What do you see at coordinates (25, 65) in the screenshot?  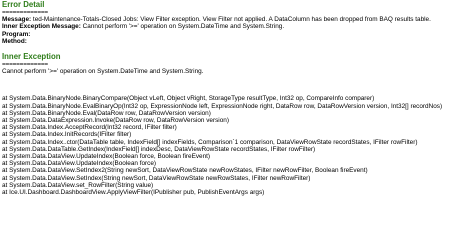 I see `inner-exception-rule: =============` at bounding box center [25, 65].